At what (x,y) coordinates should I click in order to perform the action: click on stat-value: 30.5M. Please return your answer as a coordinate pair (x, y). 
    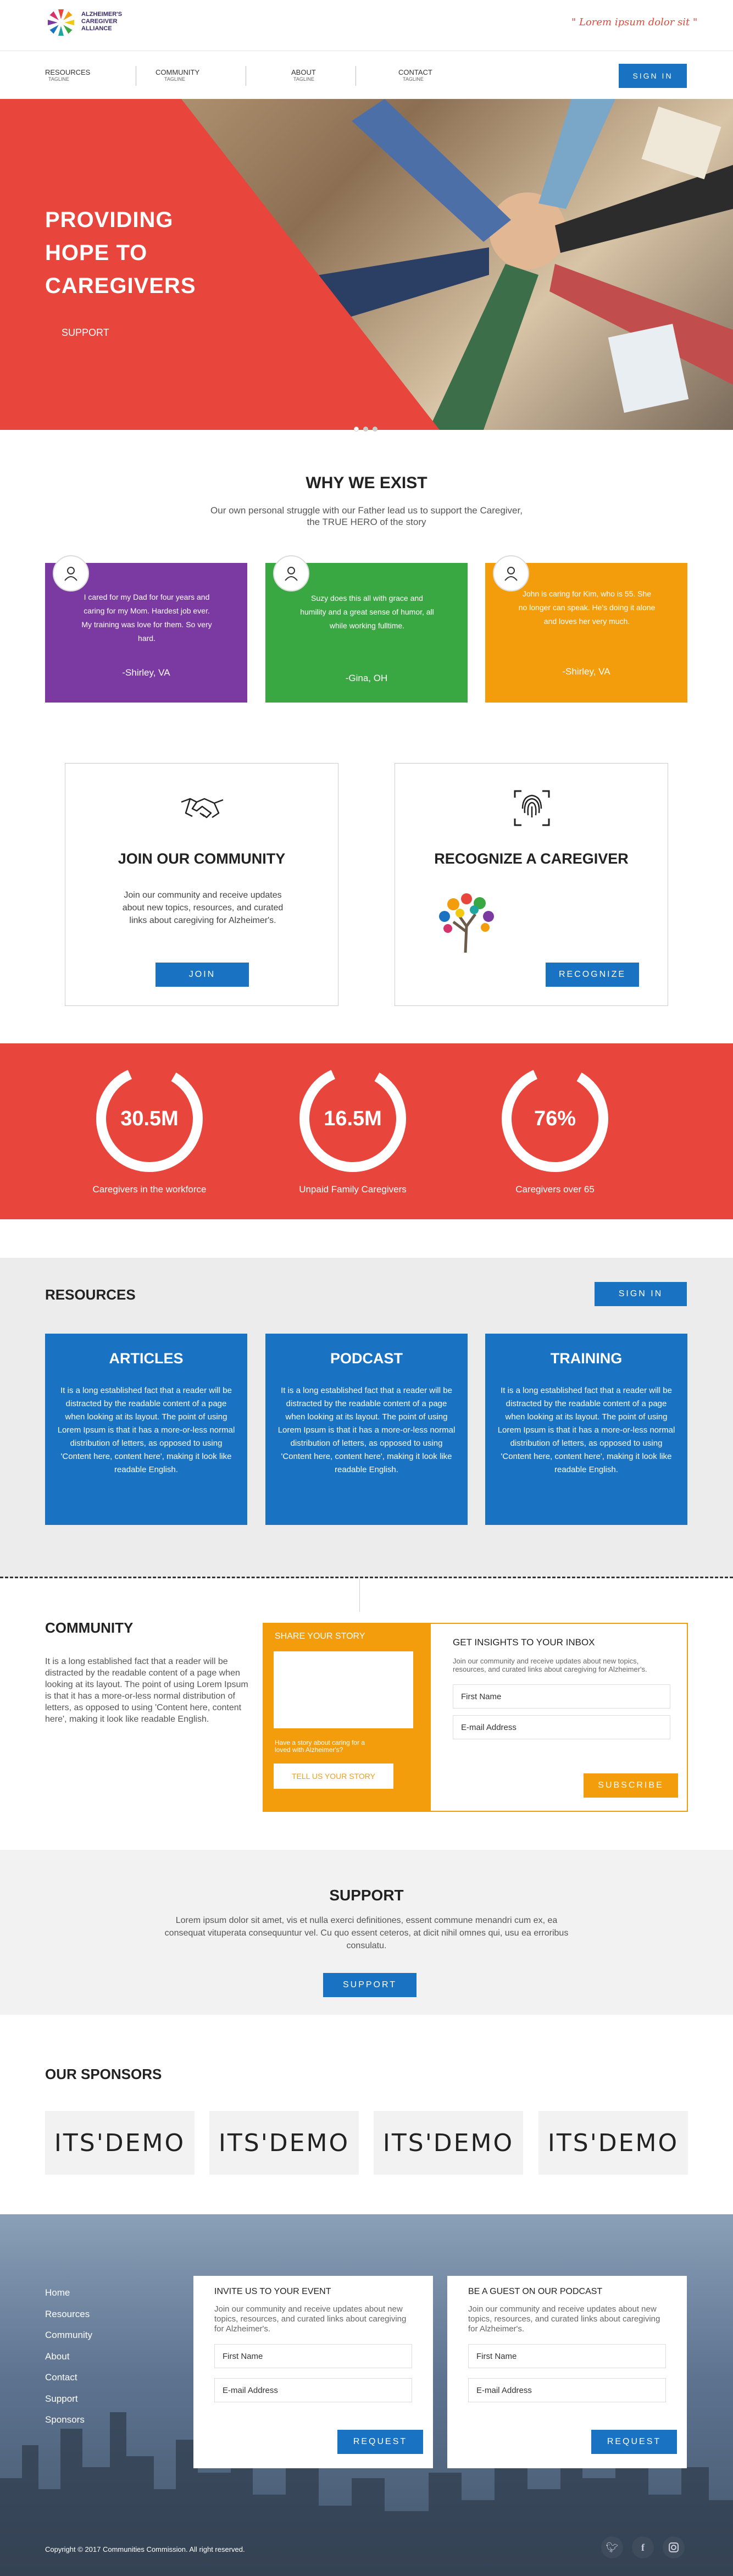
    Looking at the image, I should click on (149, 1118).